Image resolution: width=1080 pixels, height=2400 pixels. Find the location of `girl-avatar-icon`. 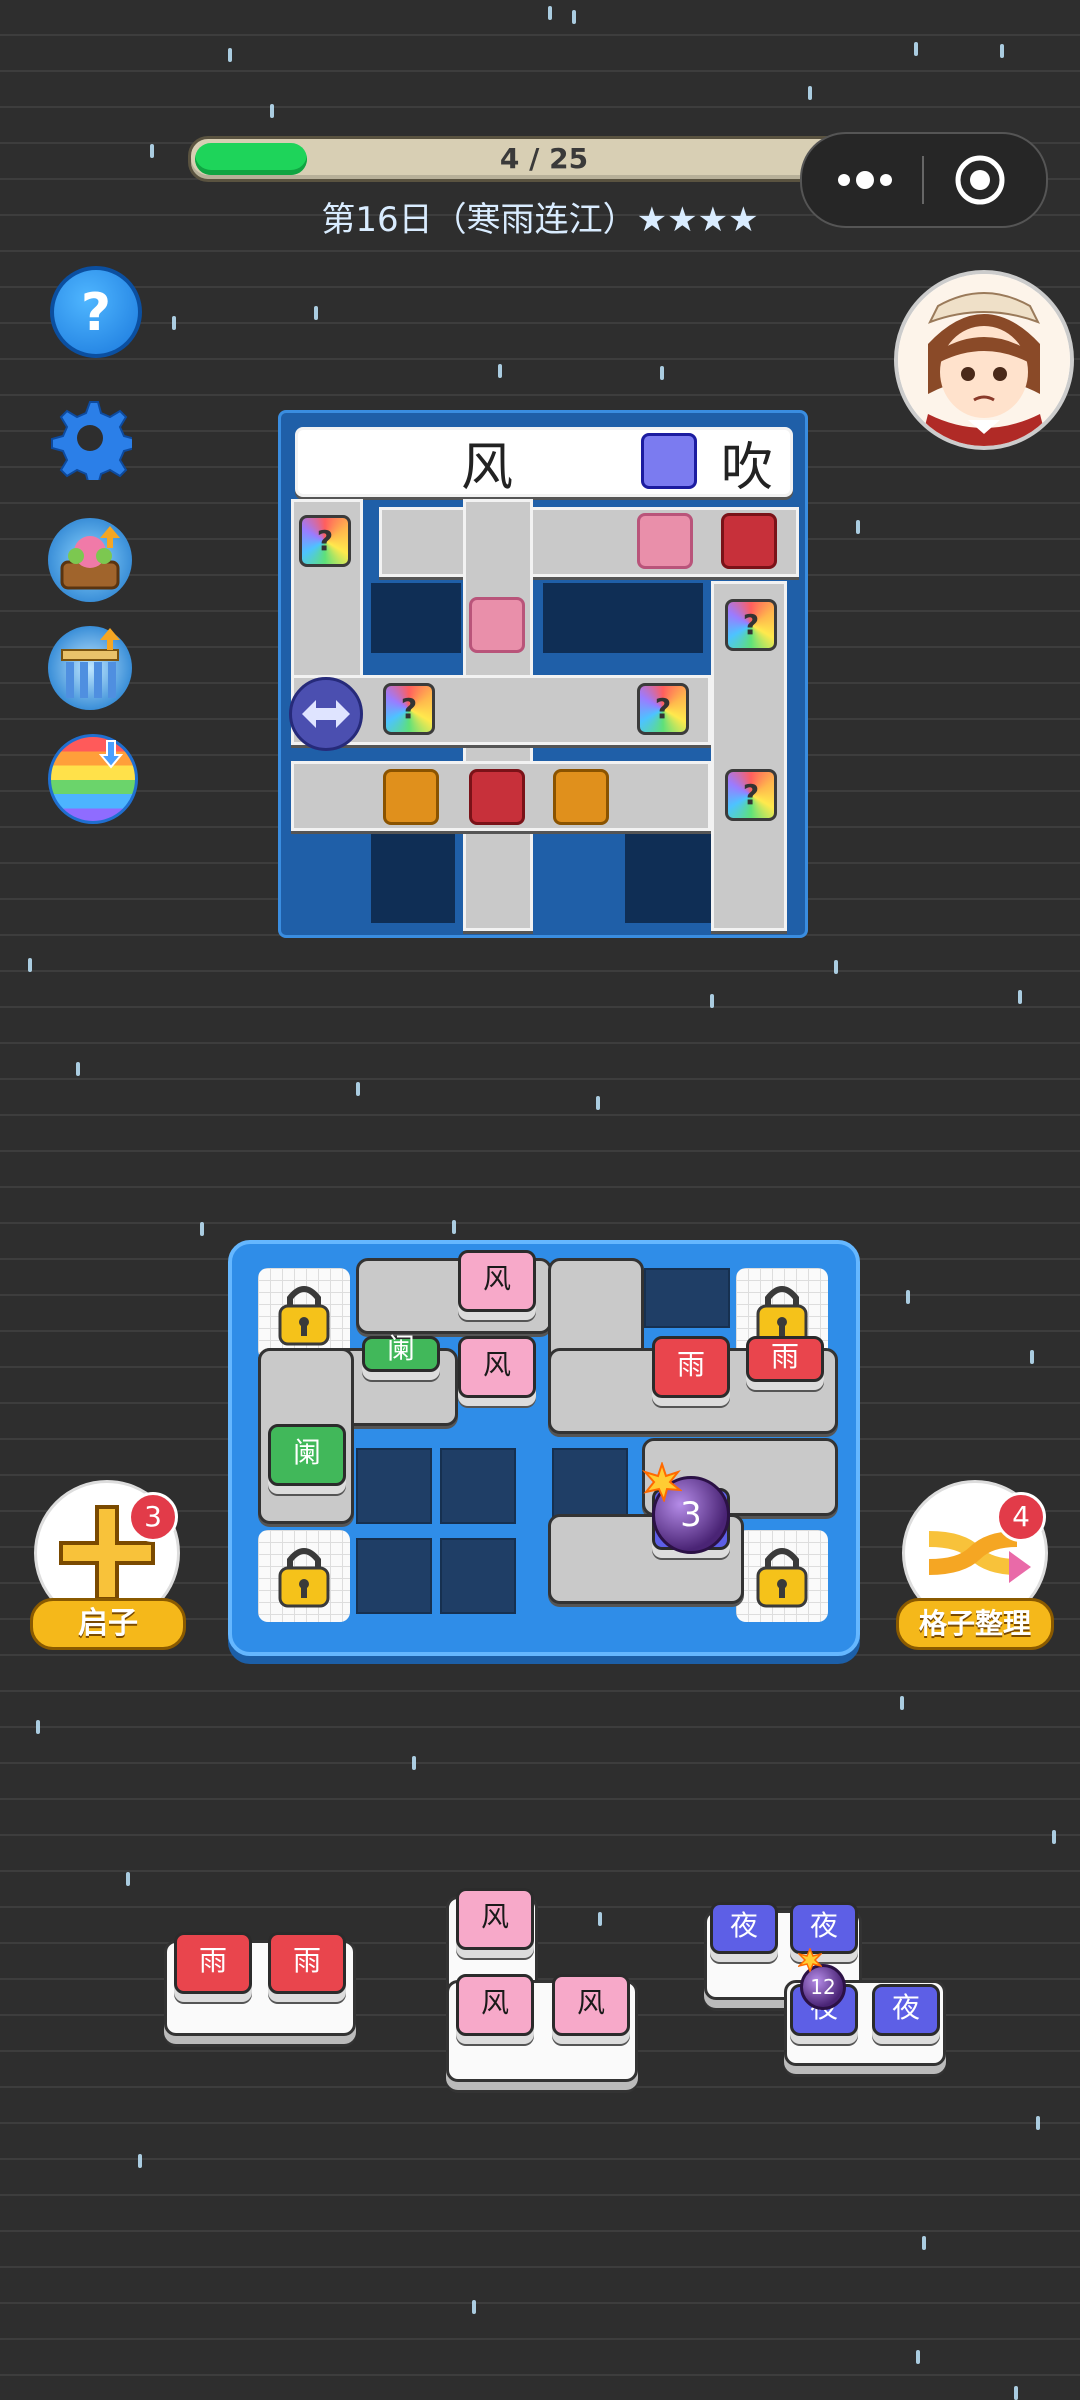

girl-avatar-icon is located at coordinates (984, 360).